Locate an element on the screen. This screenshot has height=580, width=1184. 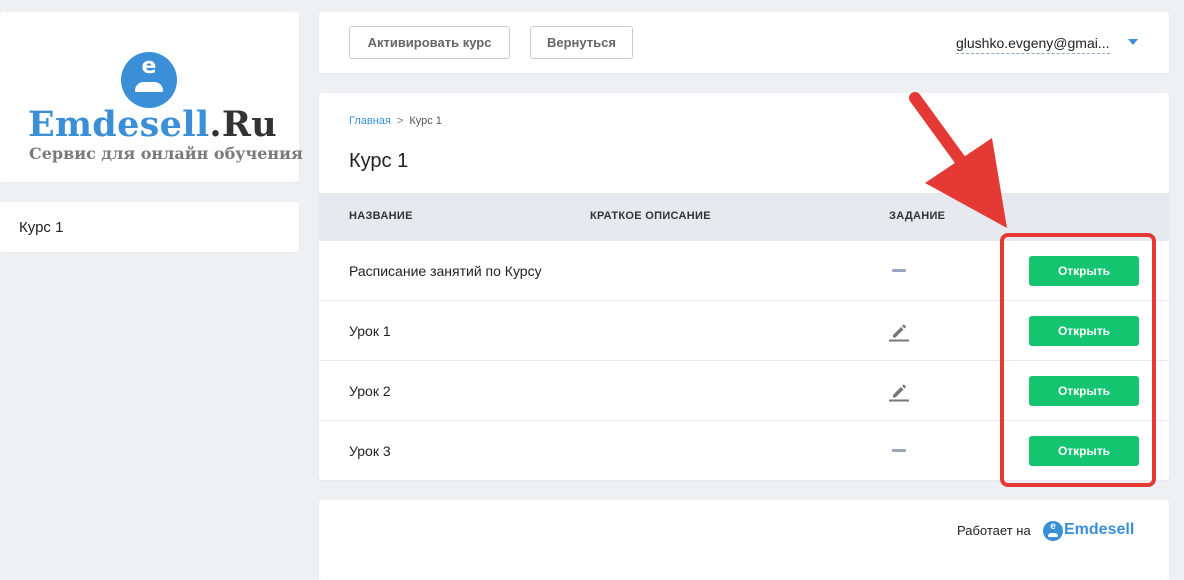
footer-logo-letter: e is located at coordinates (1053, 526).